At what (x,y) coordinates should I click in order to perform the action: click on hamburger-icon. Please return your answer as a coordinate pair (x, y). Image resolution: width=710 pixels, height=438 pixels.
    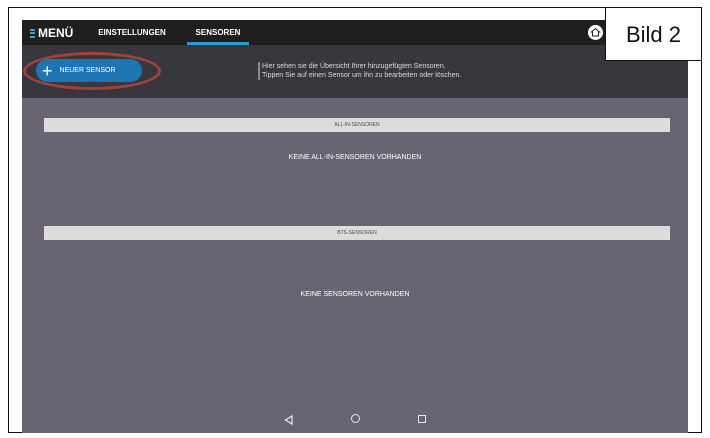
    Looking at the image, I should click on (32, 33).